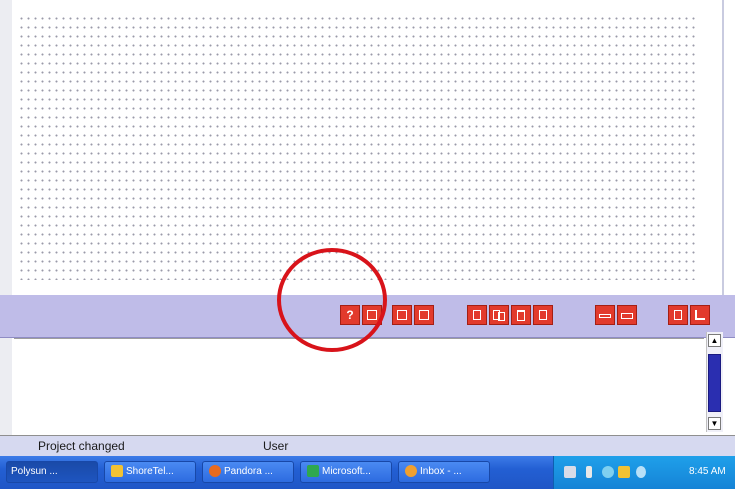 This screenshot has height=489, width=735. I want to click on microsoft-icon, so click(313, 471).